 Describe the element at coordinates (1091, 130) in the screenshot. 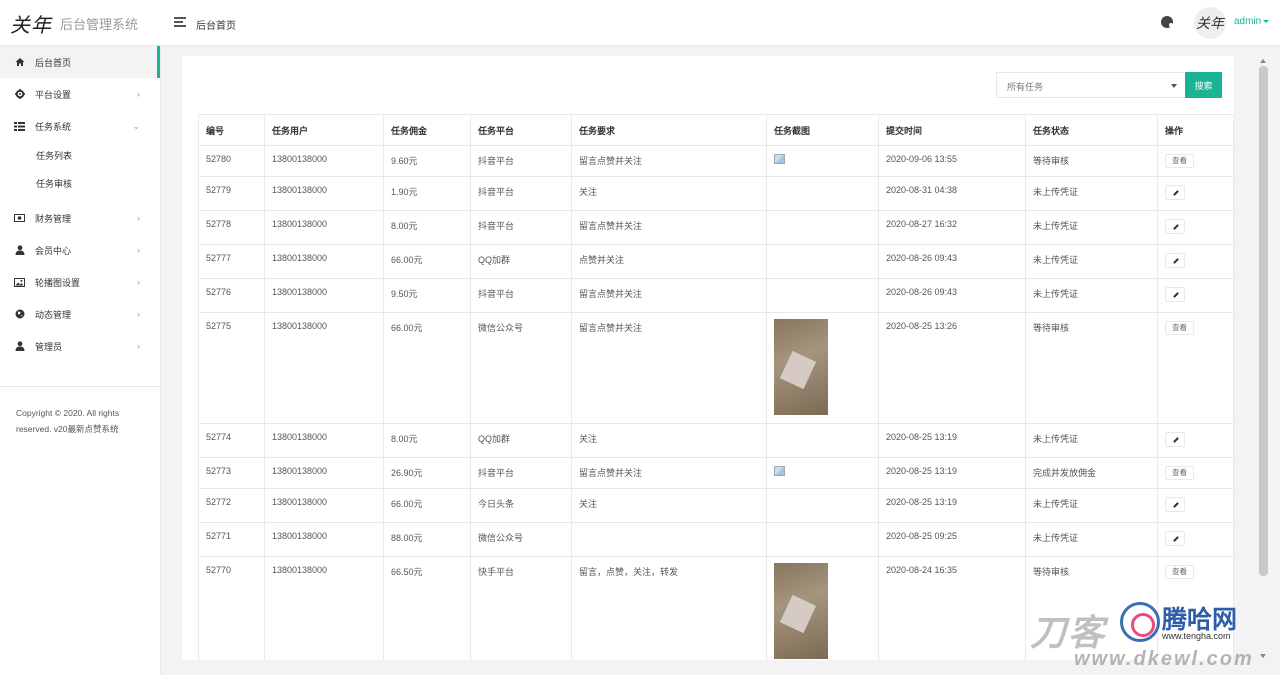

I see `header-status: 任务状态` at that location.